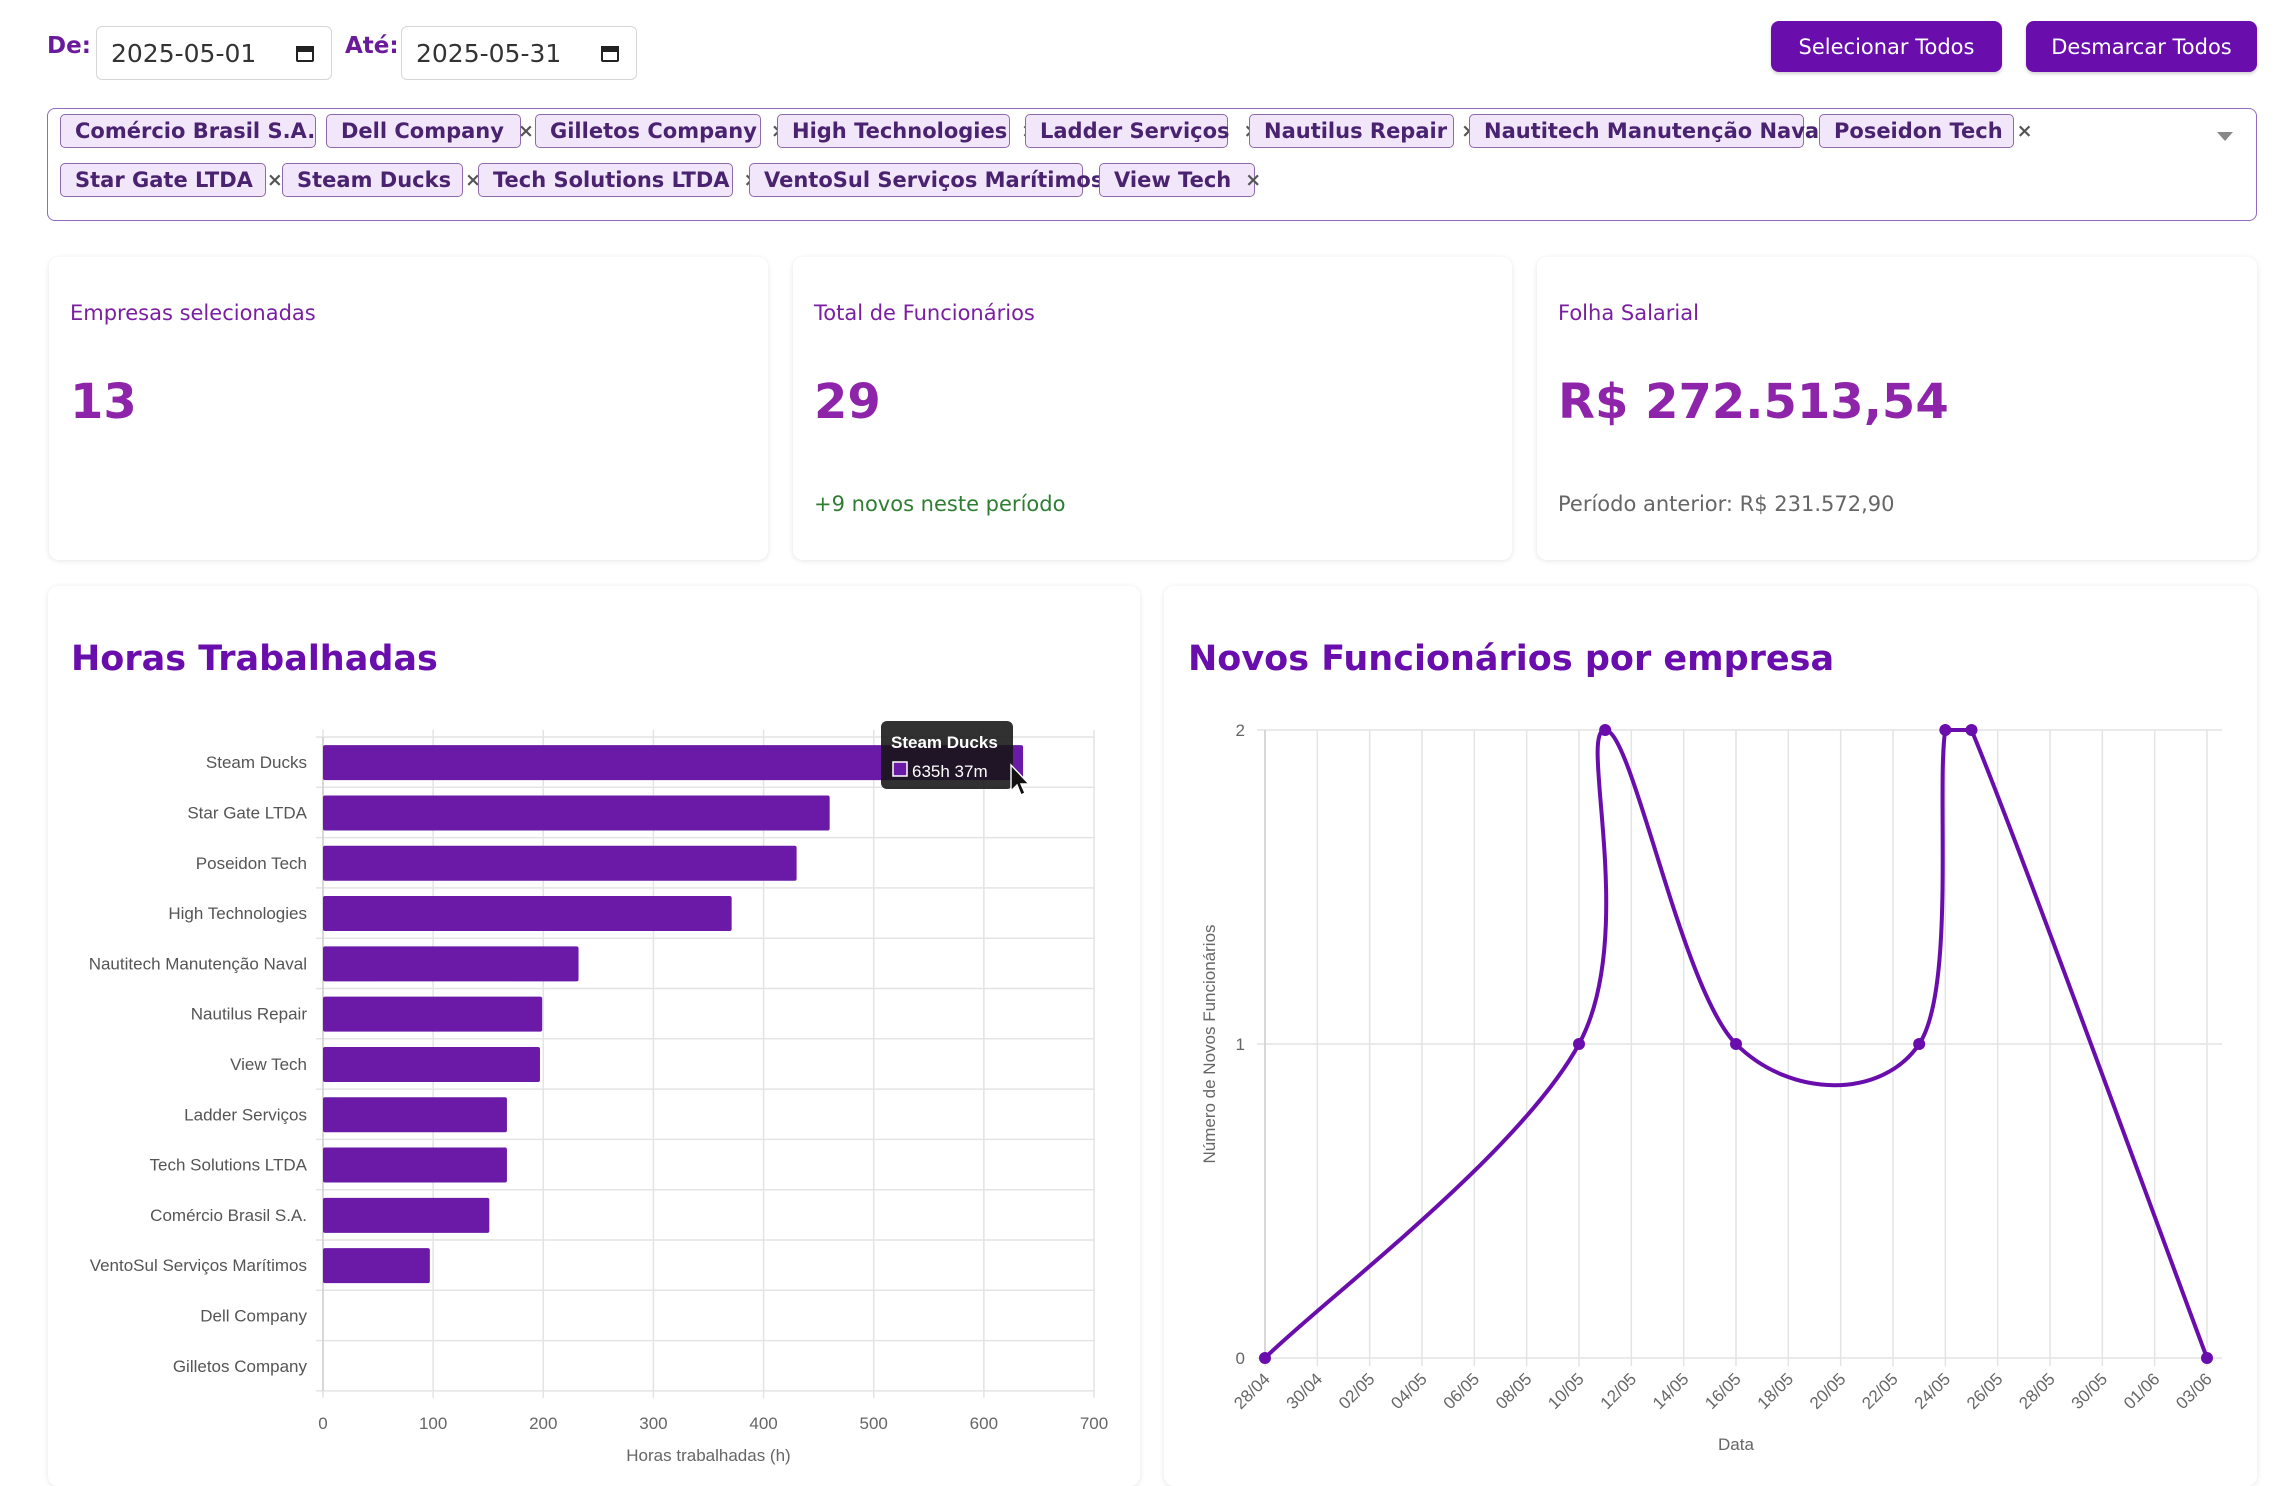 This screenshot has width=2273, height=1486. What do you see at coordinates (1619, 1391) in the screenshot?
I see `x-tick-label: 12/05` at bounding box center [1619, 1391].